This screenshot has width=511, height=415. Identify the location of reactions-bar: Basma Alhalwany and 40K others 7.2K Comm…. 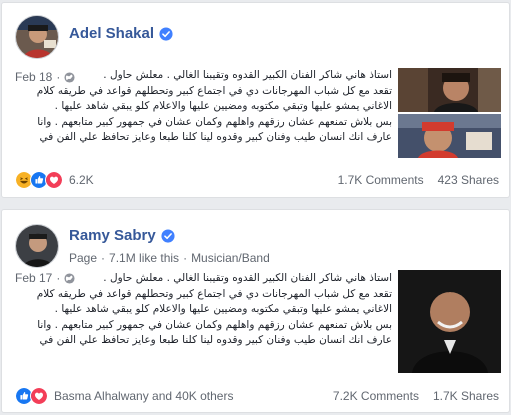
(257, 396).